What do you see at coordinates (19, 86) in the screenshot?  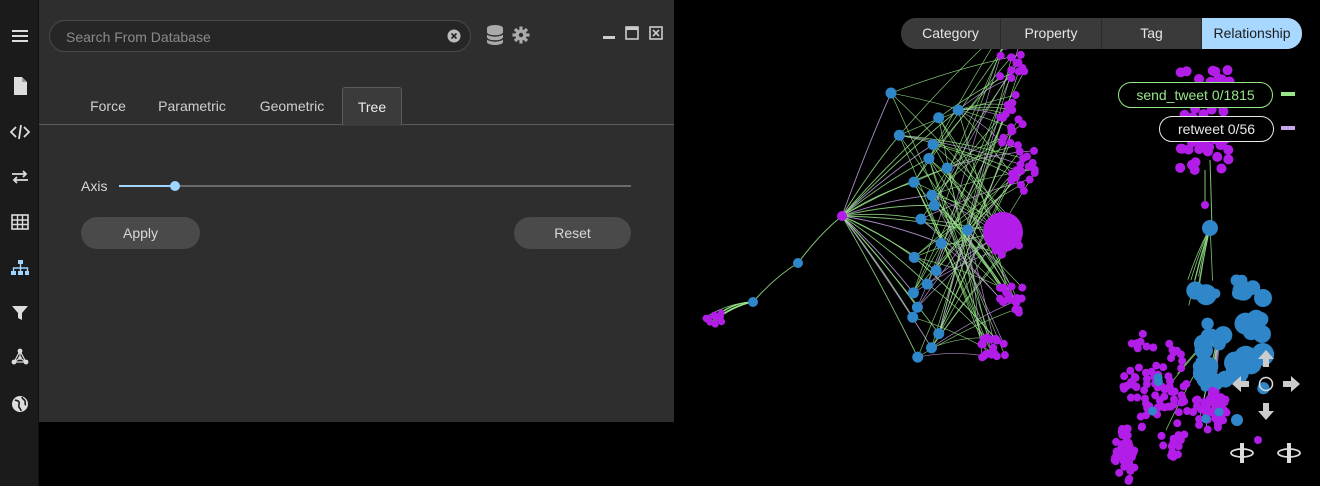 I see `file-icon` at bounding box center [19, 86].